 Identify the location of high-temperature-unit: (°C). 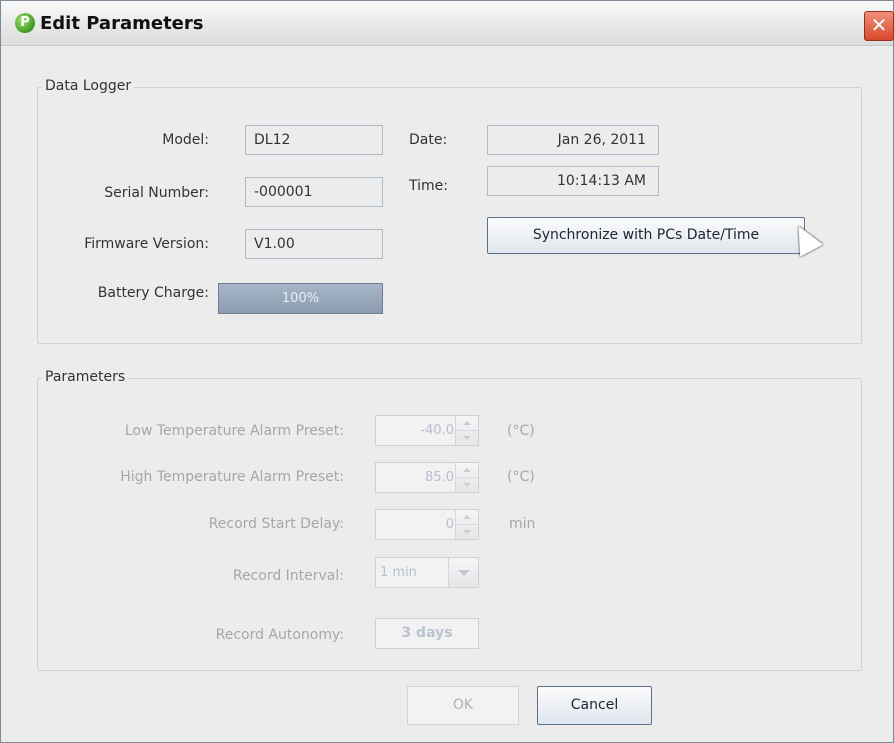
(521, 477).